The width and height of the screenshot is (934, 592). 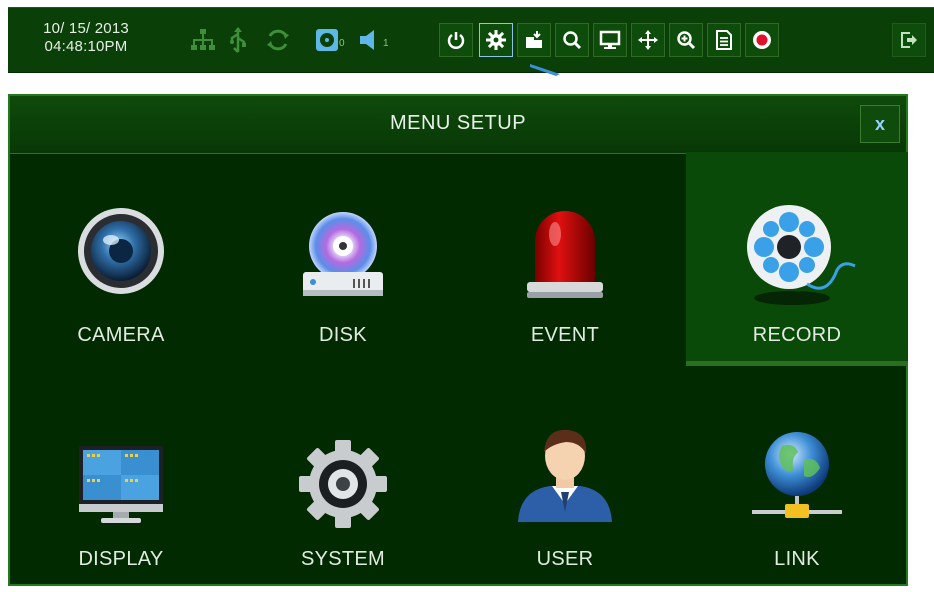 I want to click on setup-button, so click(x=496, y=40).